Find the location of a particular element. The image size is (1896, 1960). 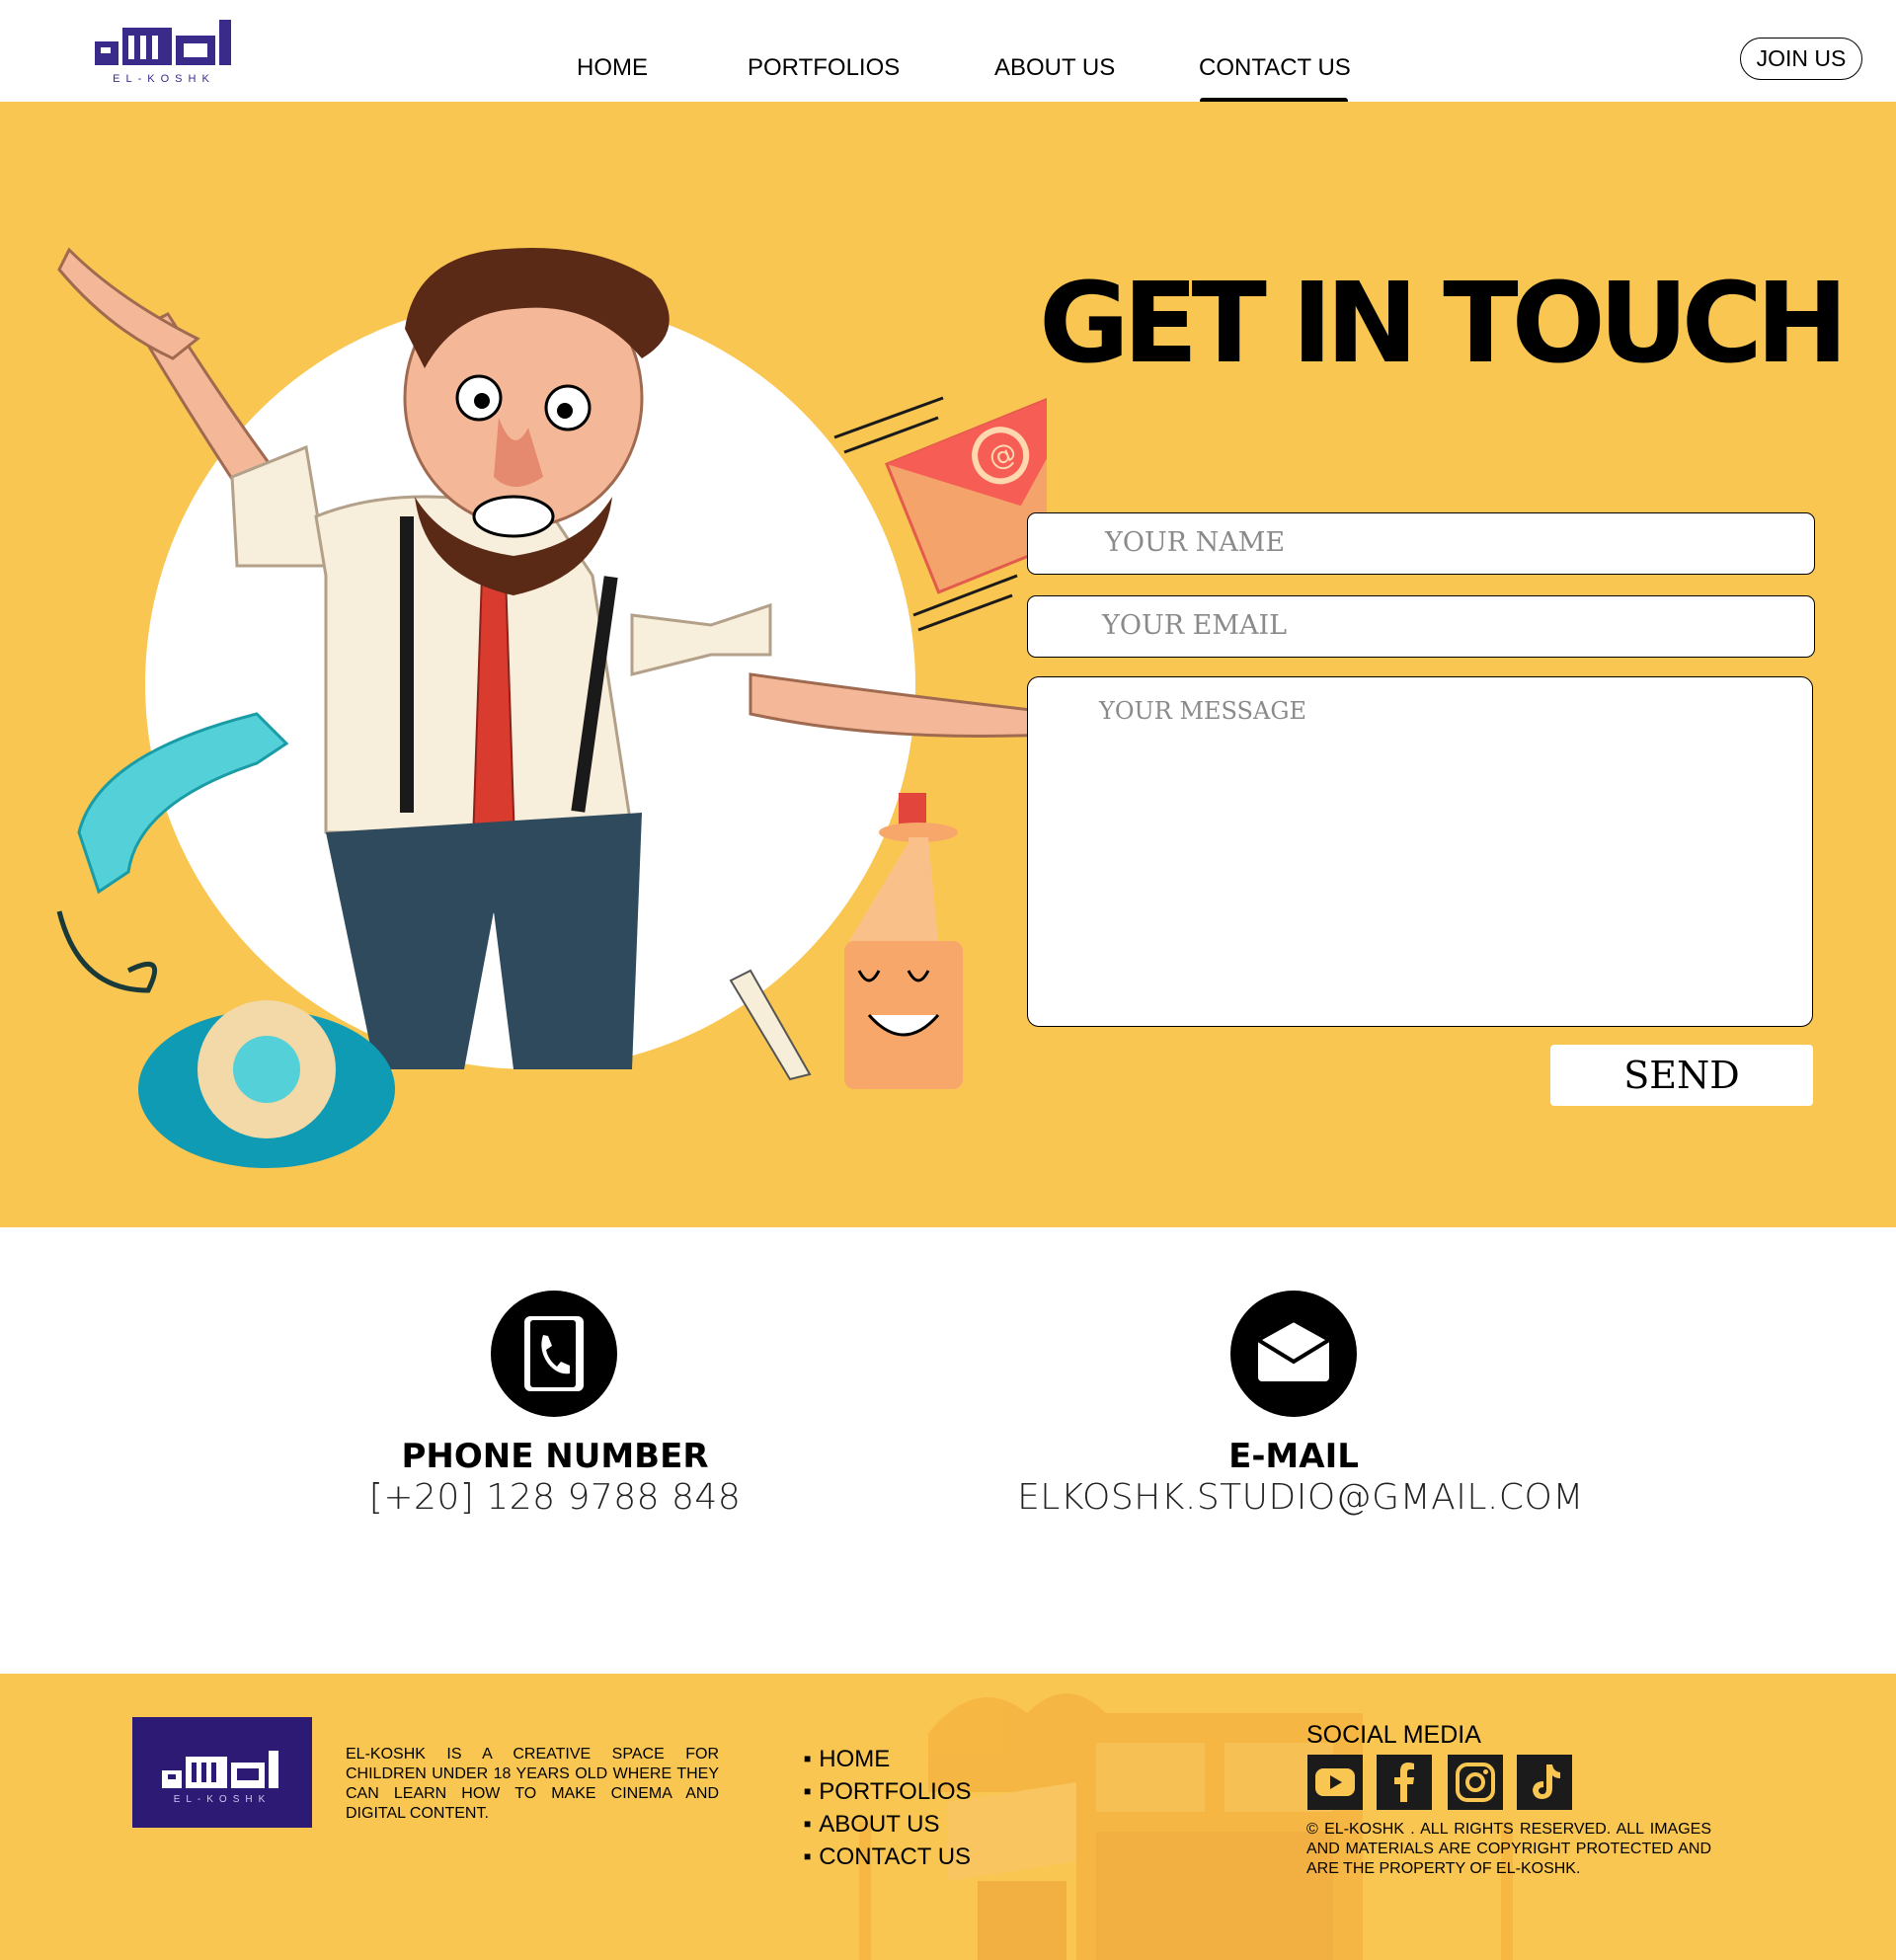

nav-contact-us: CONTACT US is located at coordinates (1275, 68).